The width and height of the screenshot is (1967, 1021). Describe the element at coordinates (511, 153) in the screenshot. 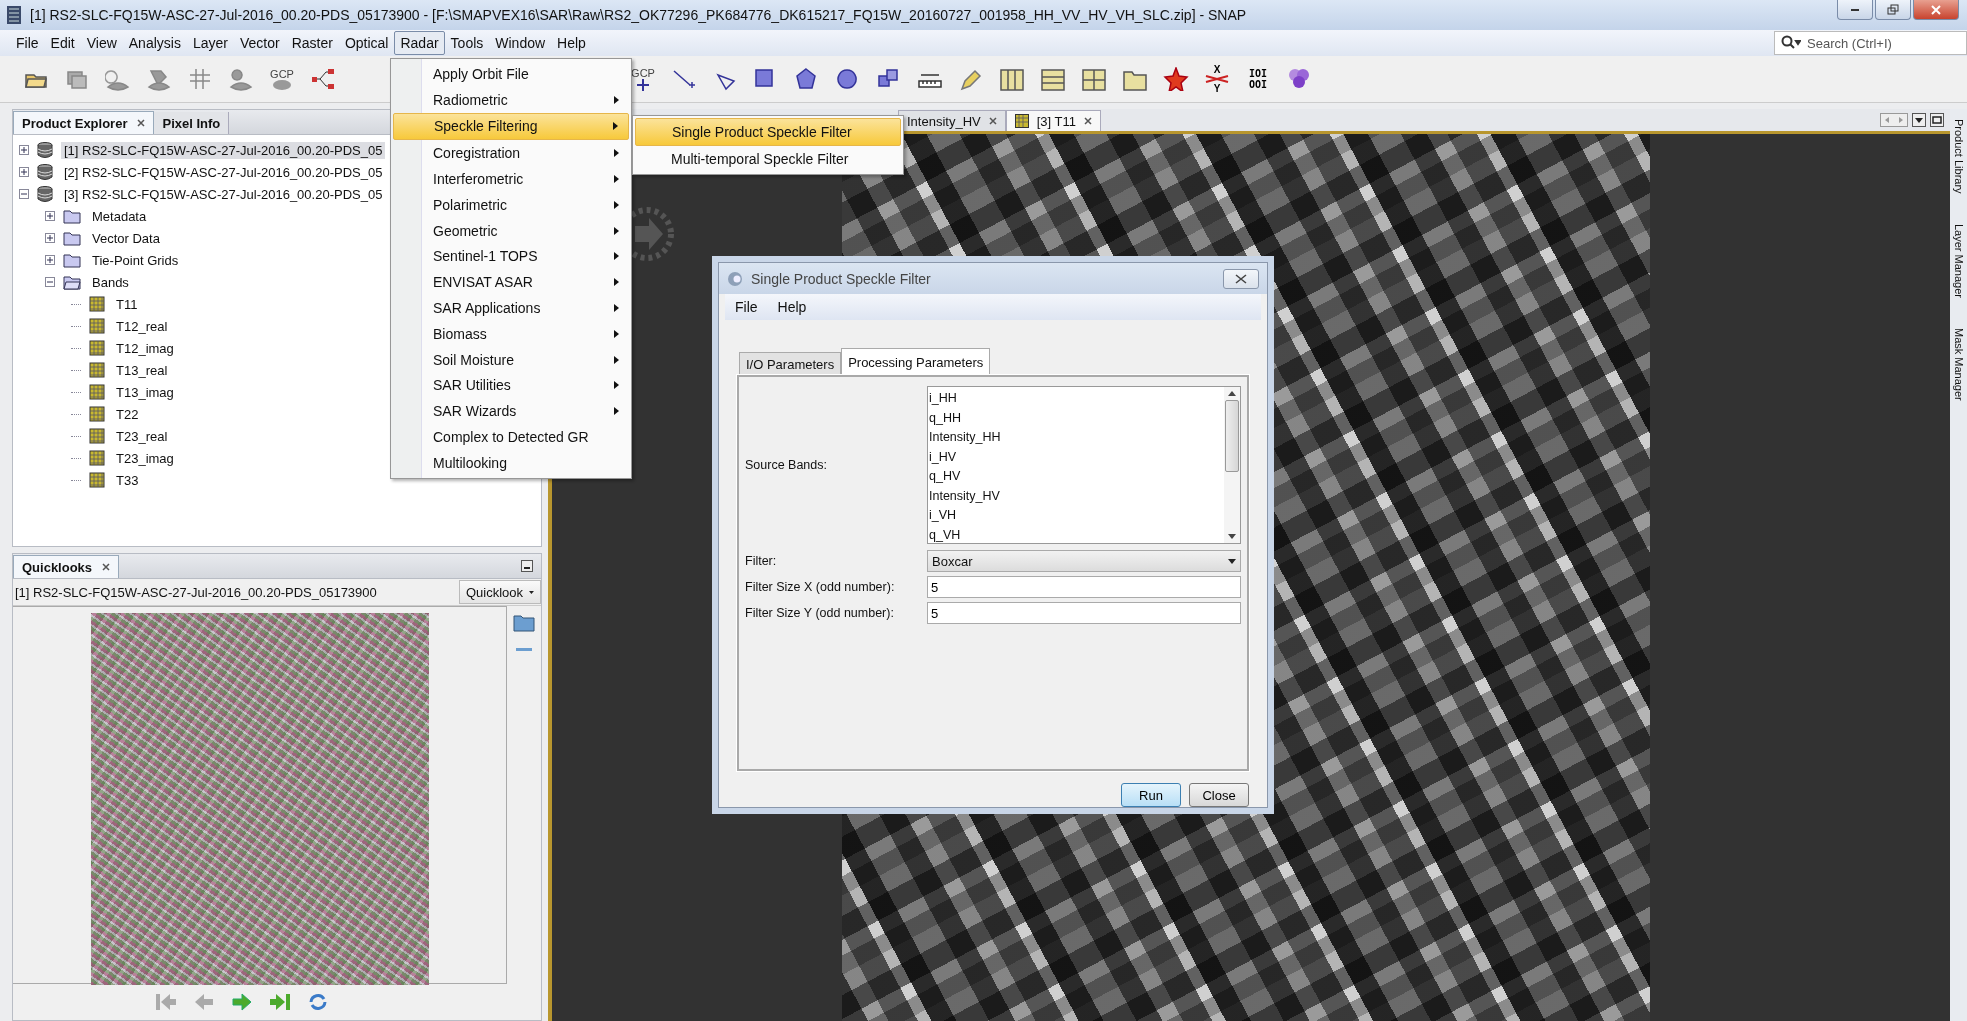

I see `menu-item: Coregistration` at that location.